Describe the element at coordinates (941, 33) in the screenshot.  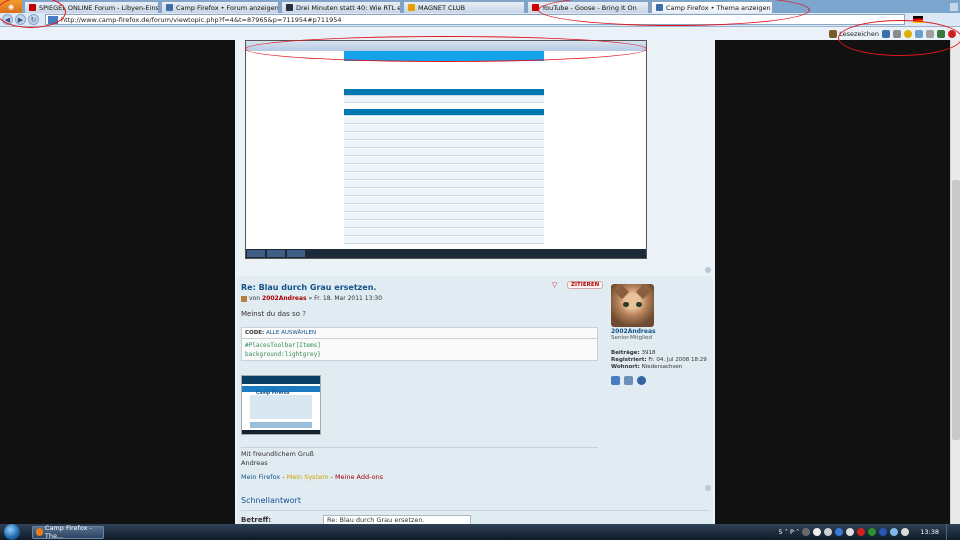
I see `tool-icon` at that location.